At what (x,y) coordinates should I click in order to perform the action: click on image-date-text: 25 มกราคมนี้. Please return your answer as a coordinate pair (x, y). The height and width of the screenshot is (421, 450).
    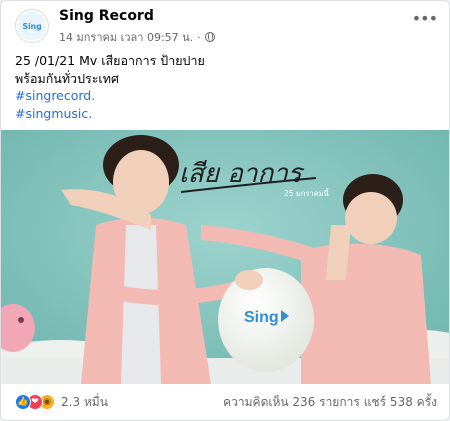
    Looking at the image, I should click on (306, 193).